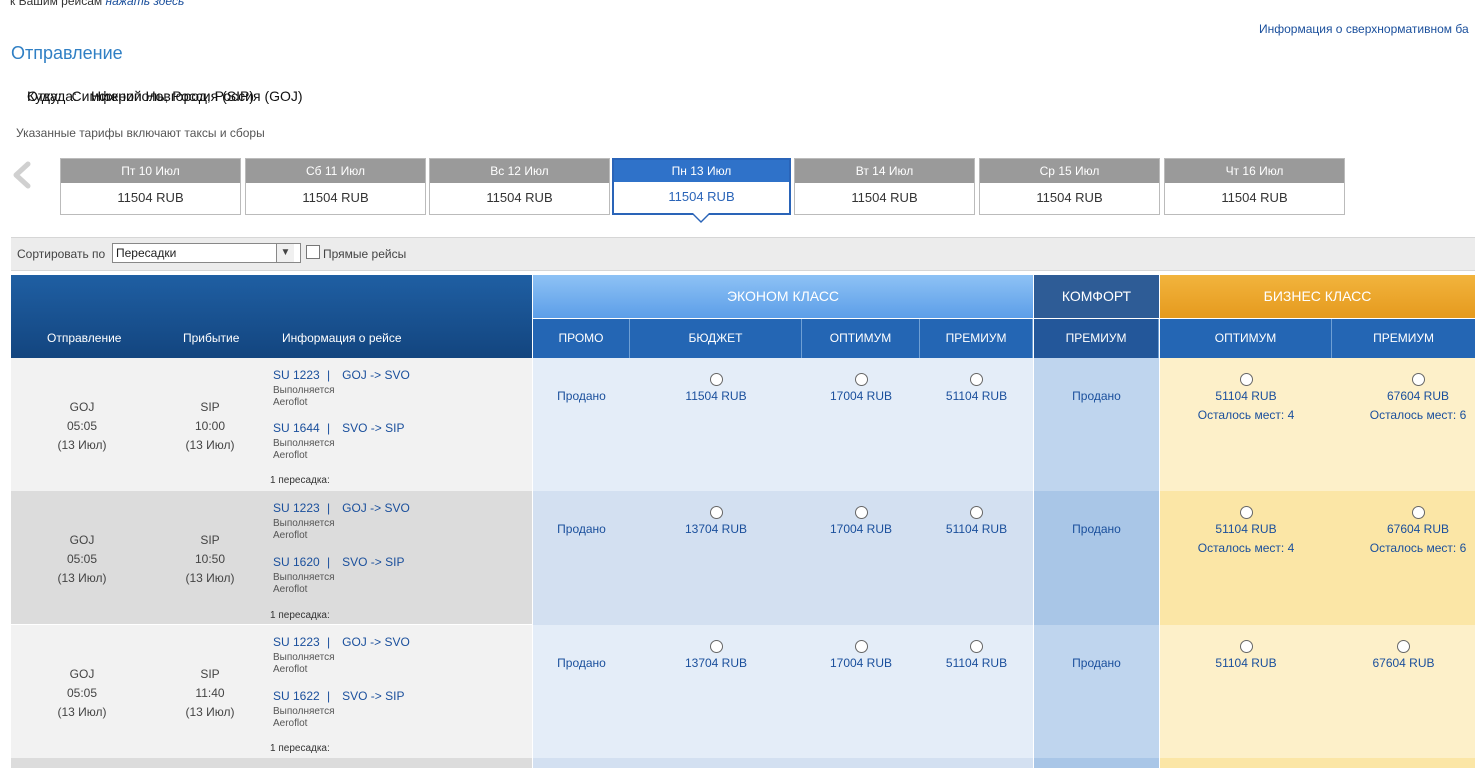  I want to click on flight-segment-2: SU 1620 | SVO -> SIP, so click(338, 562).